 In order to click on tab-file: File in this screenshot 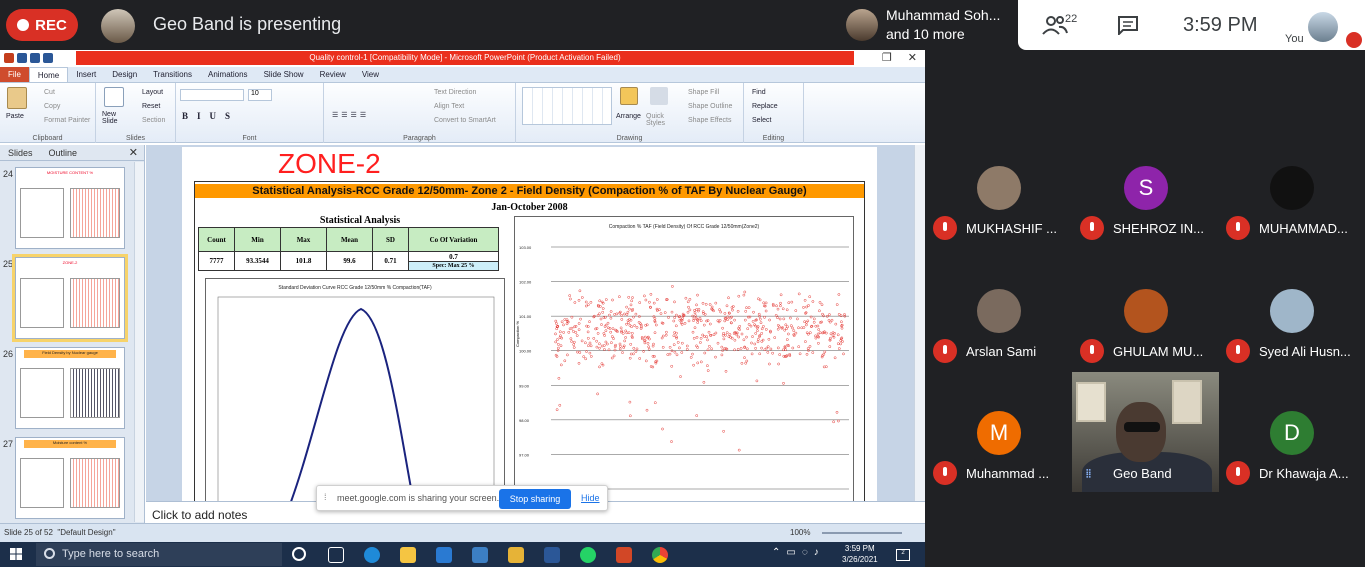, I will do `click(14, 74)`.